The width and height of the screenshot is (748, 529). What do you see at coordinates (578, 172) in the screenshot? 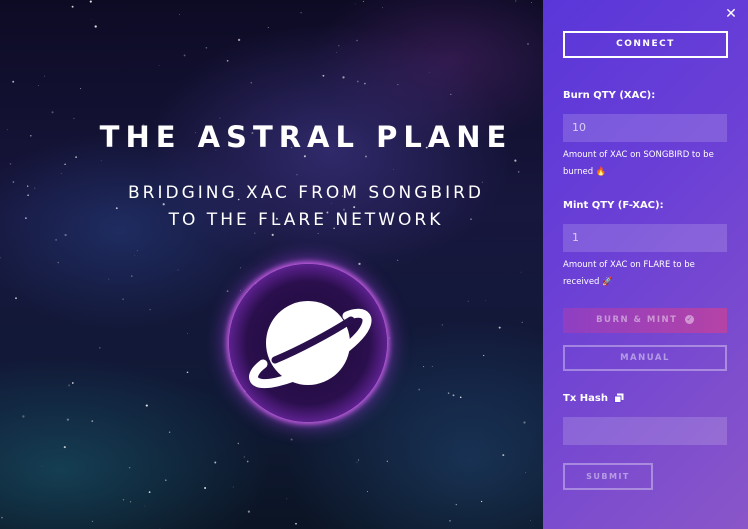
I see `burn-help-line-2: burned` at bounding box center [578, 172].